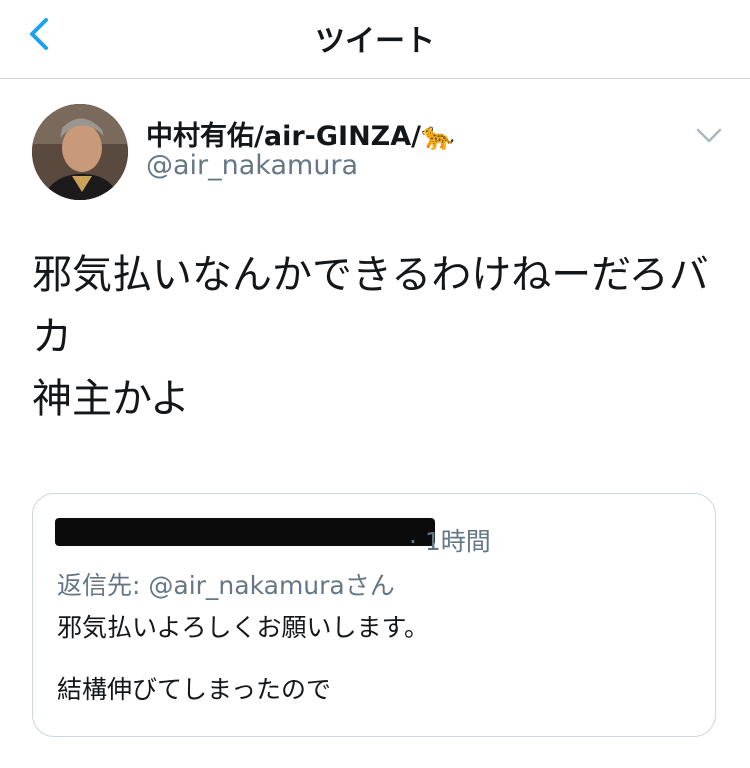  What do you see at coordinates (103, 585) in the screenshot?
I see `reply-prefix: 返信先:` at bounding box center [103, 585].